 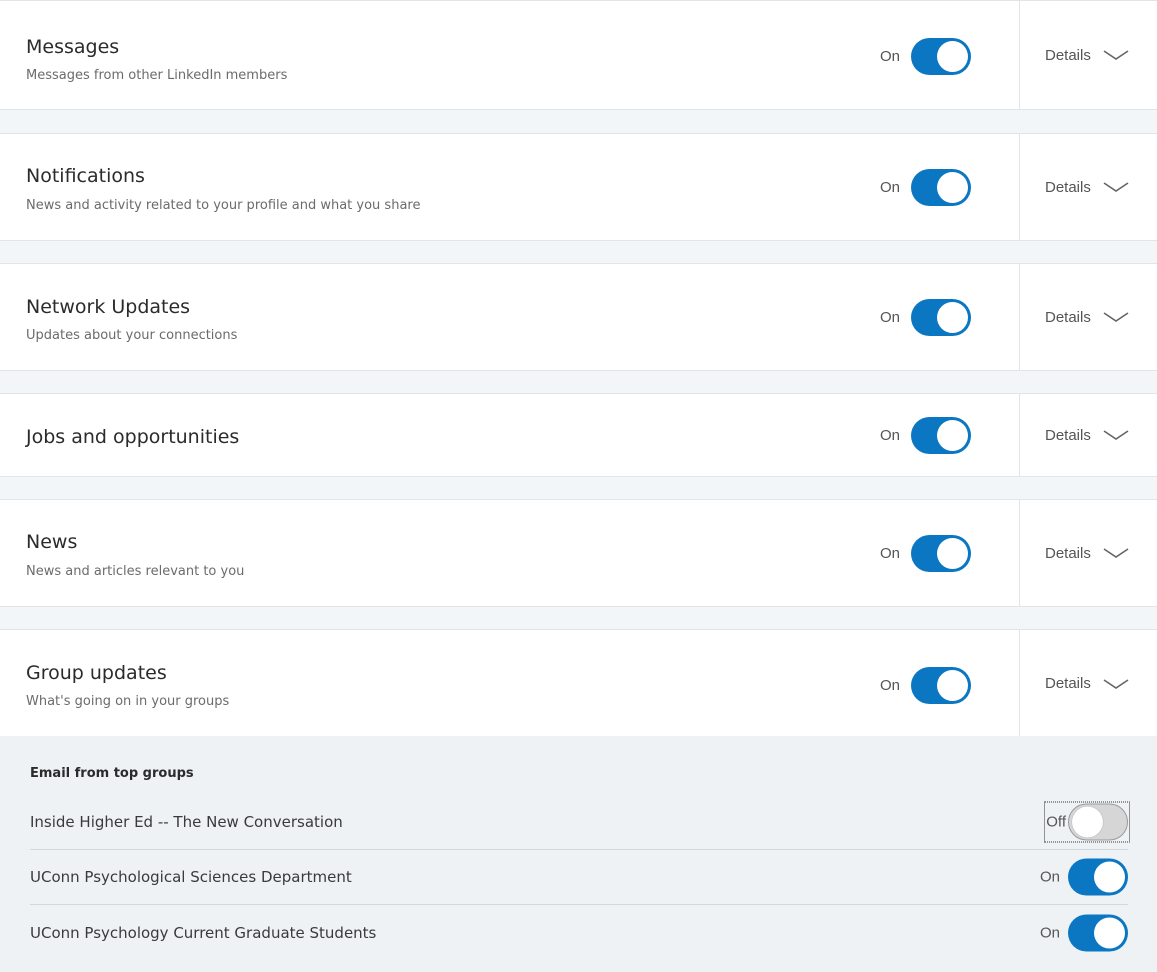 I want to click on section-title: Messages, so click(x=73, y=47).